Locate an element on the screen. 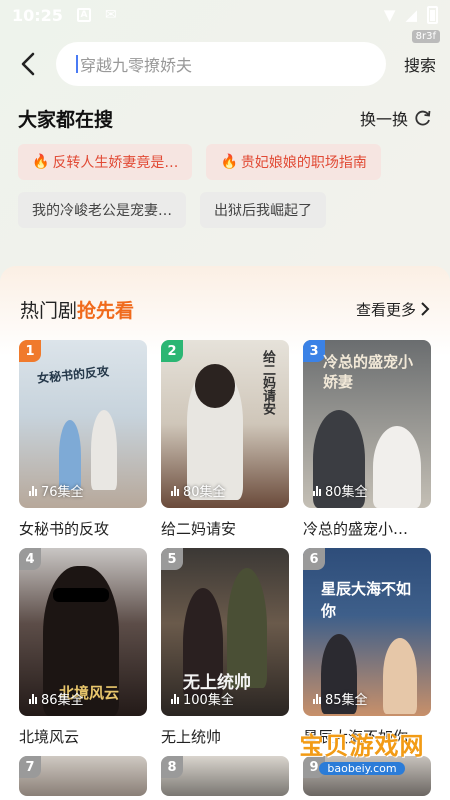 This screenshot has width=450, height=800. hot-search-chip: 出狱后我崛起了 is located at coordinates (263, 210).